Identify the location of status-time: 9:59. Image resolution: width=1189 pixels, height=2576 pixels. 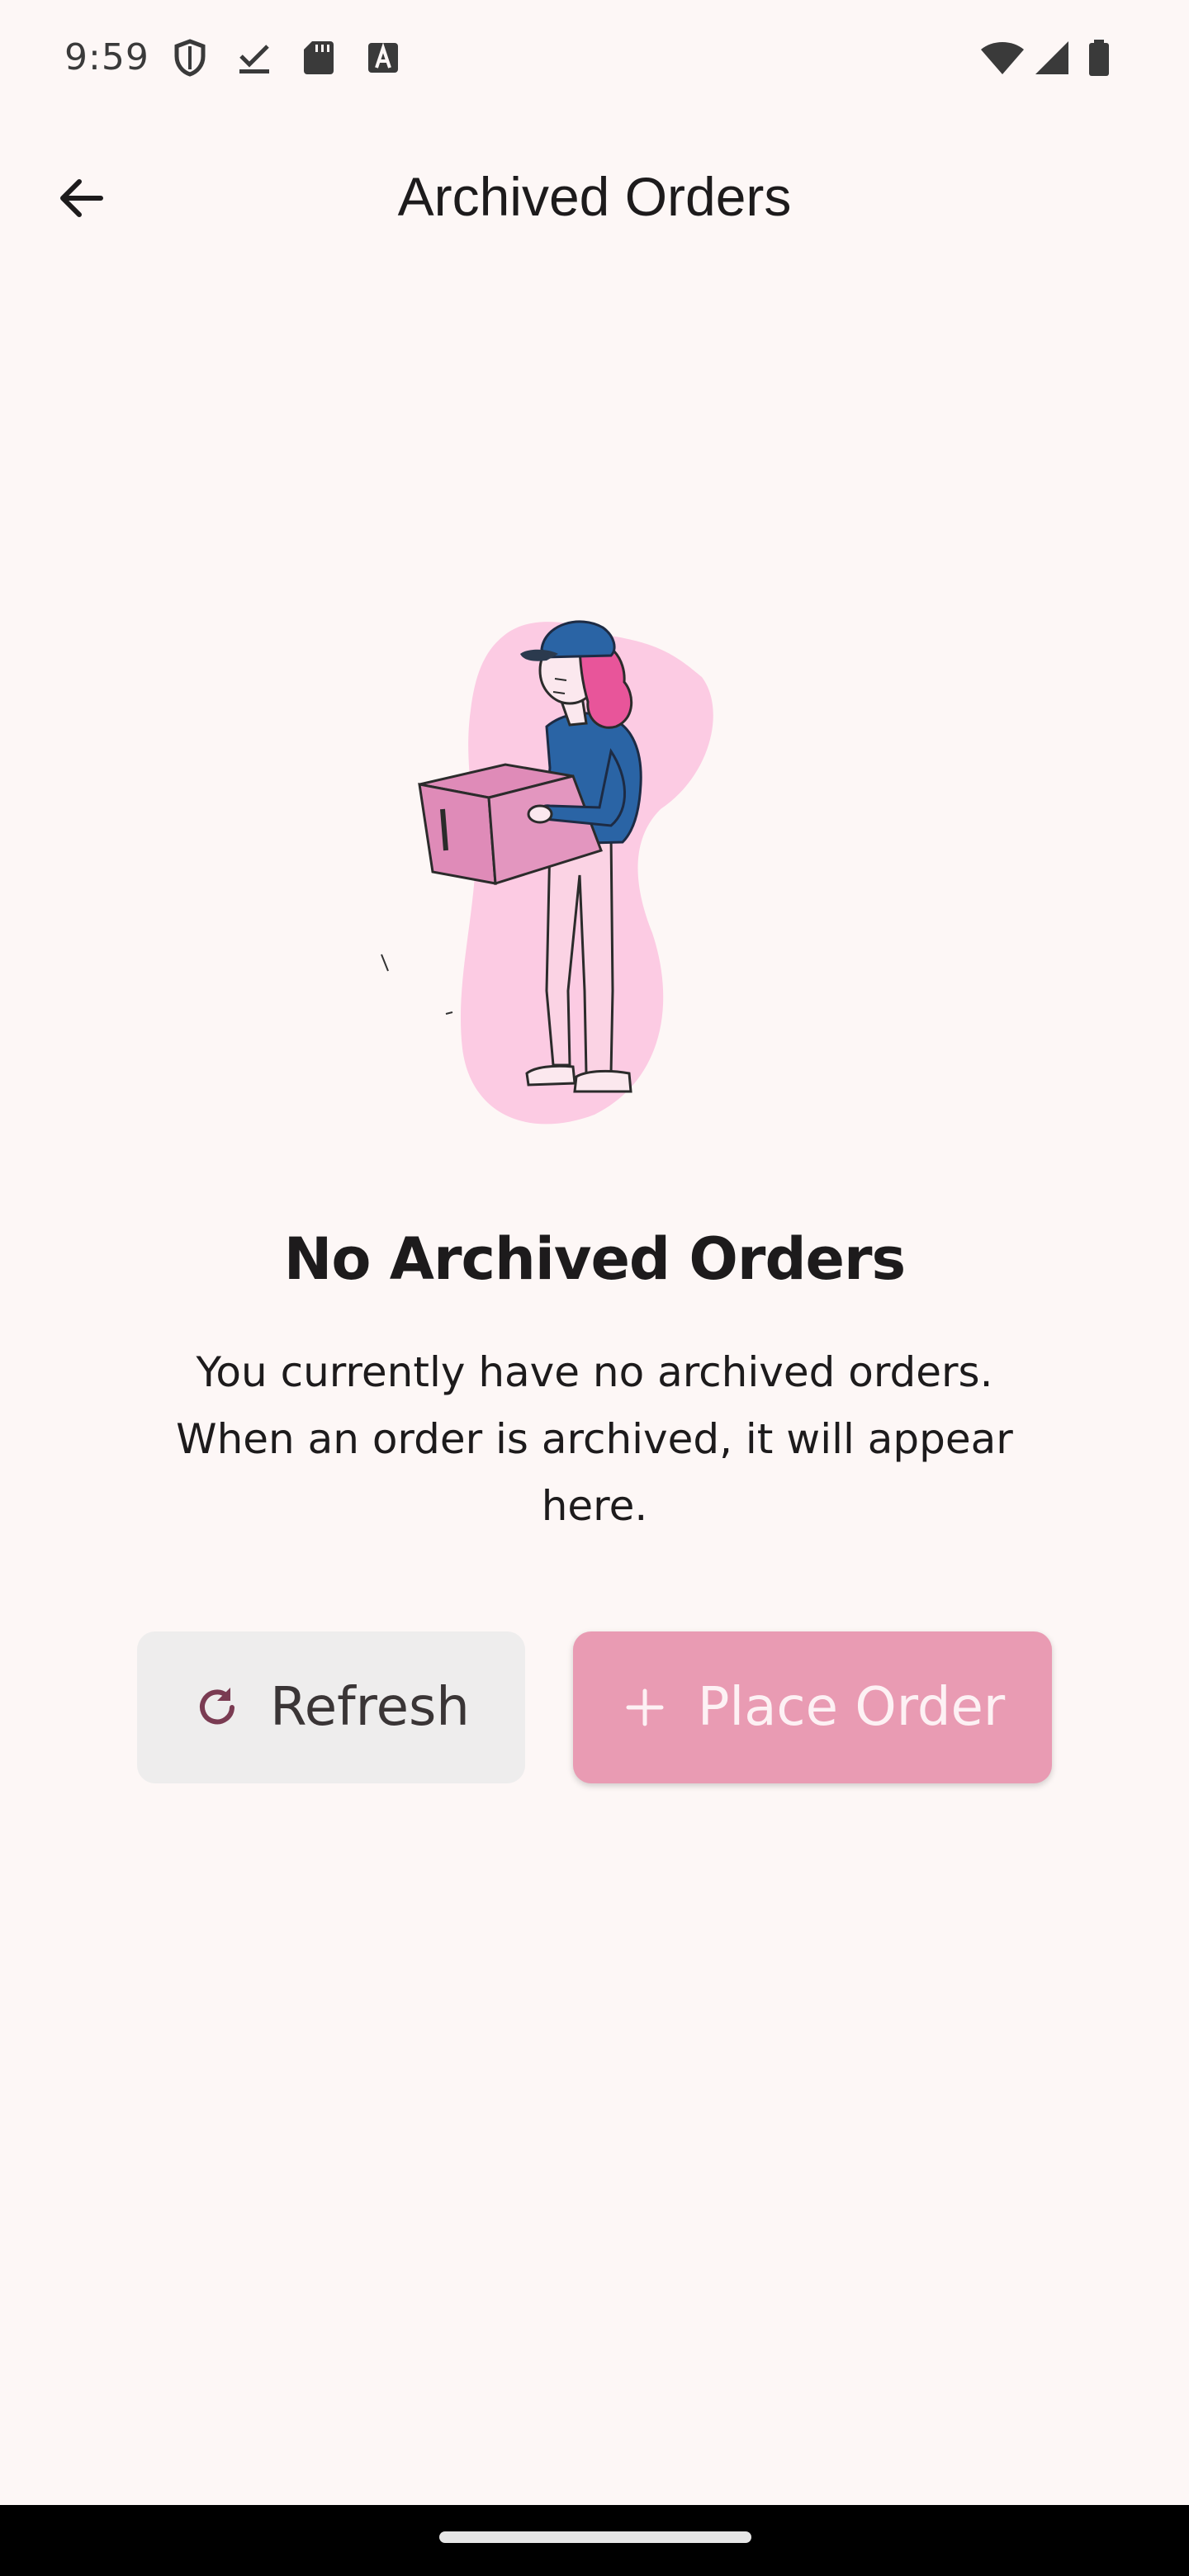
(106, 57).